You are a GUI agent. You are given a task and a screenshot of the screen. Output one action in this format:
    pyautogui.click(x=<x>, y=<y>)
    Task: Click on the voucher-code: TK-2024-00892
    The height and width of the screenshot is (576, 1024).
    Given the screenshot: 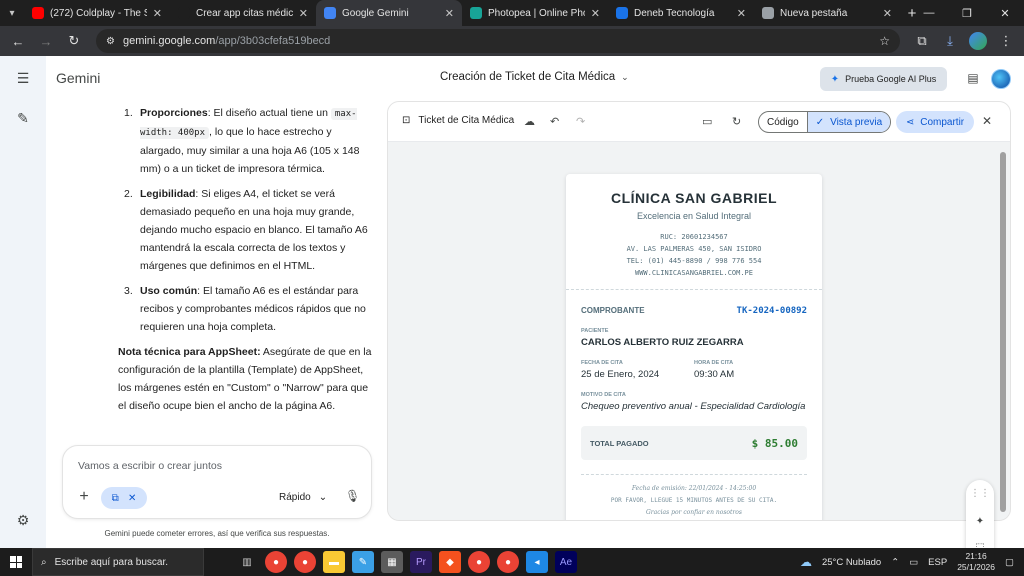 What is the action you would take?
    pyautogui.click(x=771, y=311)
    